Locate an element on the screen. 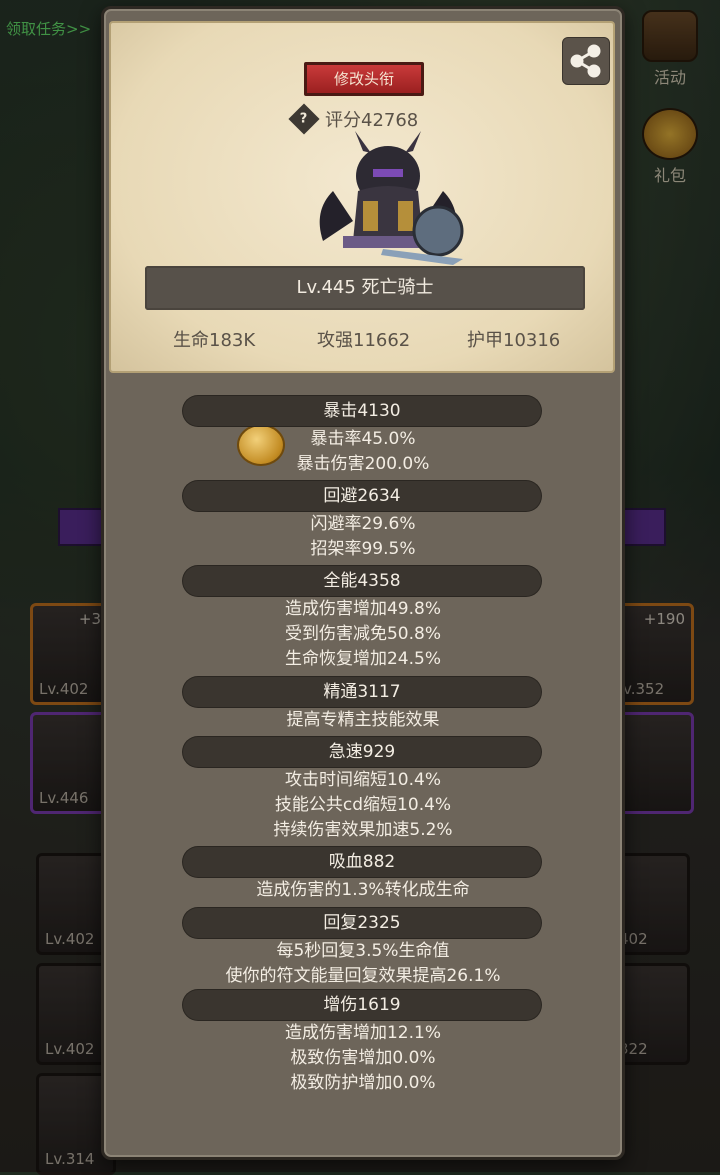  stat-line: 生命恢复增加24.5% is located at coordinates (362, 659).